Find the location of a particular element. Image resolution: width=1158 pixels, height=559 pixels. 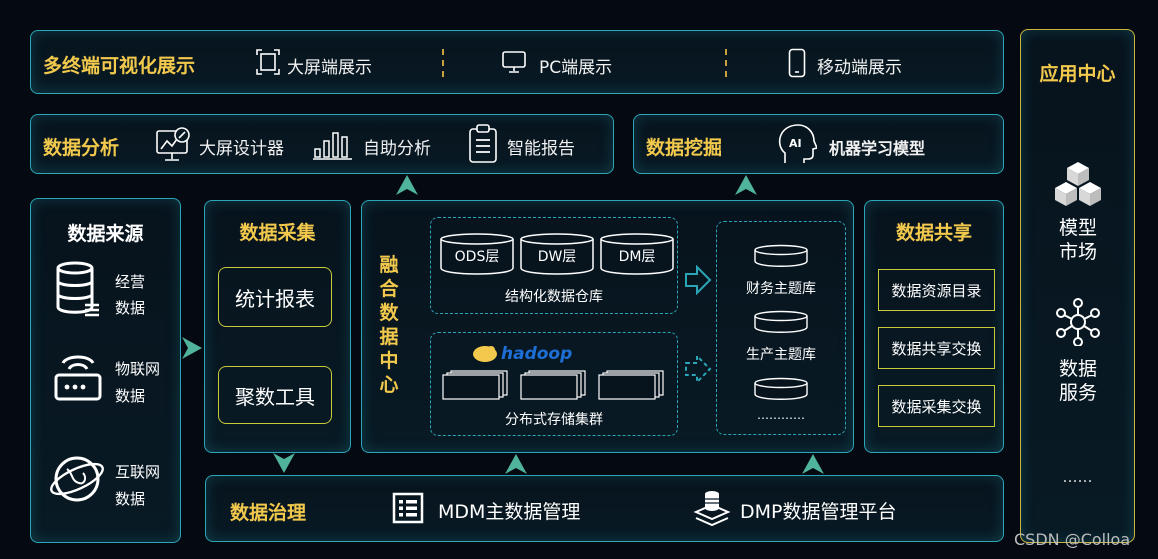

app-center-title: 应用中心 is located at coordinates (1077, 74).